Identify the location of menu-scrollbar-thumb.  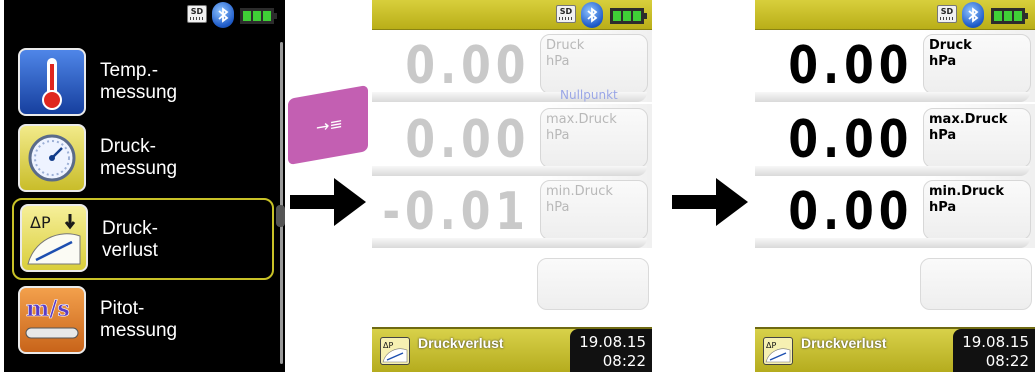
(280, 216).